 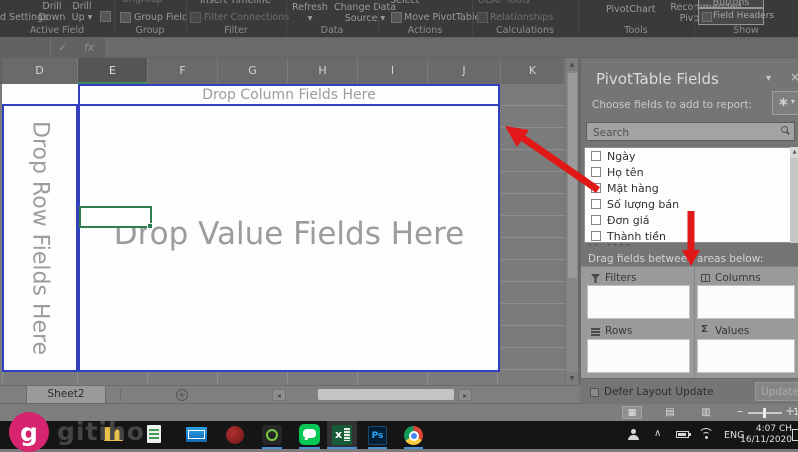 What do you see at coordinates (377, 435) in the screenshot?
I see `photoshop-icon: Ps` at bounding box center [377, 435].